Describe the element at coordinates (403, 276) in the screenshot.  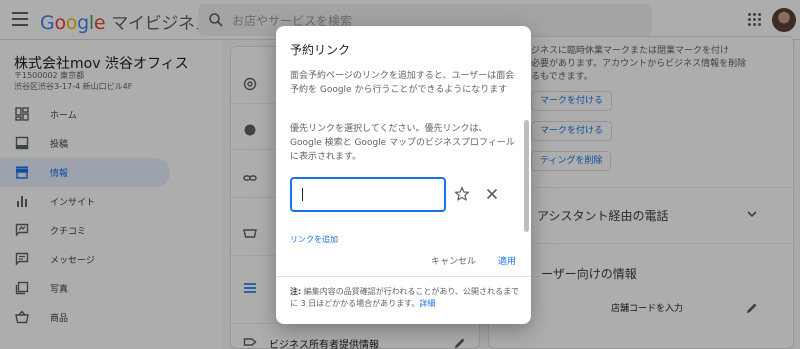
I see `dialog-divider` at that location.